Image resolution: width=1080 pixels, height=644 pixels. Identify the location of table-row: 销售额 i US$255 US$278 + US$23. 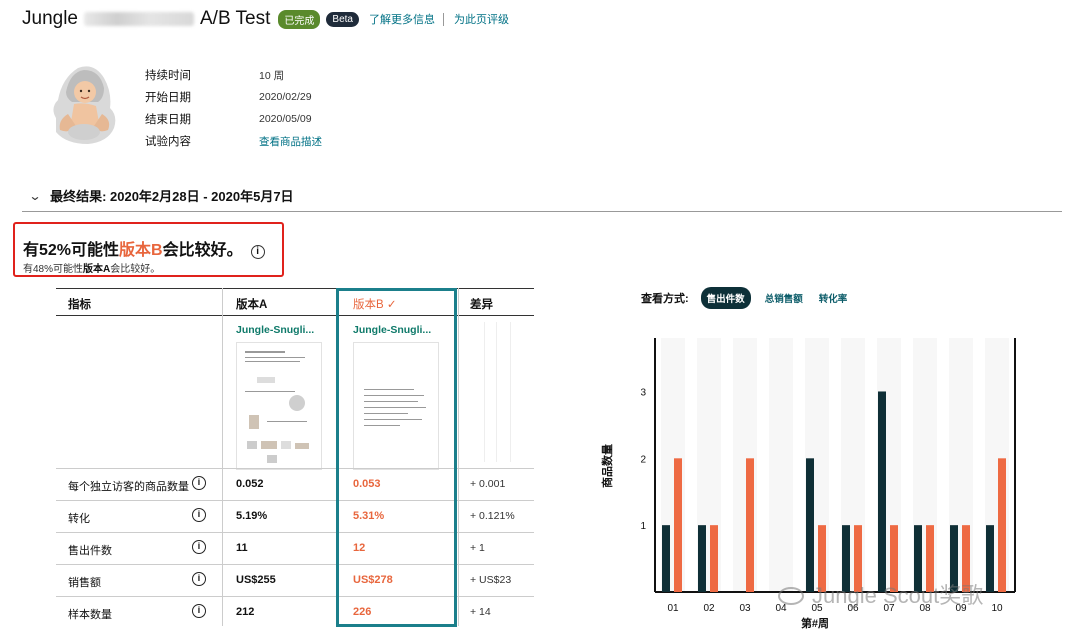
(295, 580).